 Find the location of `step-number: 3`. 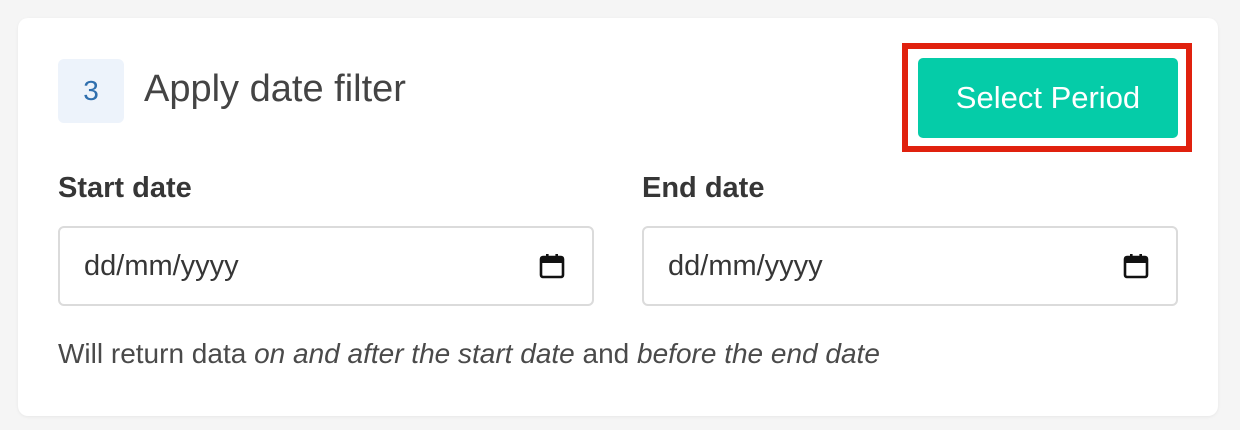

step-number: 3 is located at coordinates (91, 90).